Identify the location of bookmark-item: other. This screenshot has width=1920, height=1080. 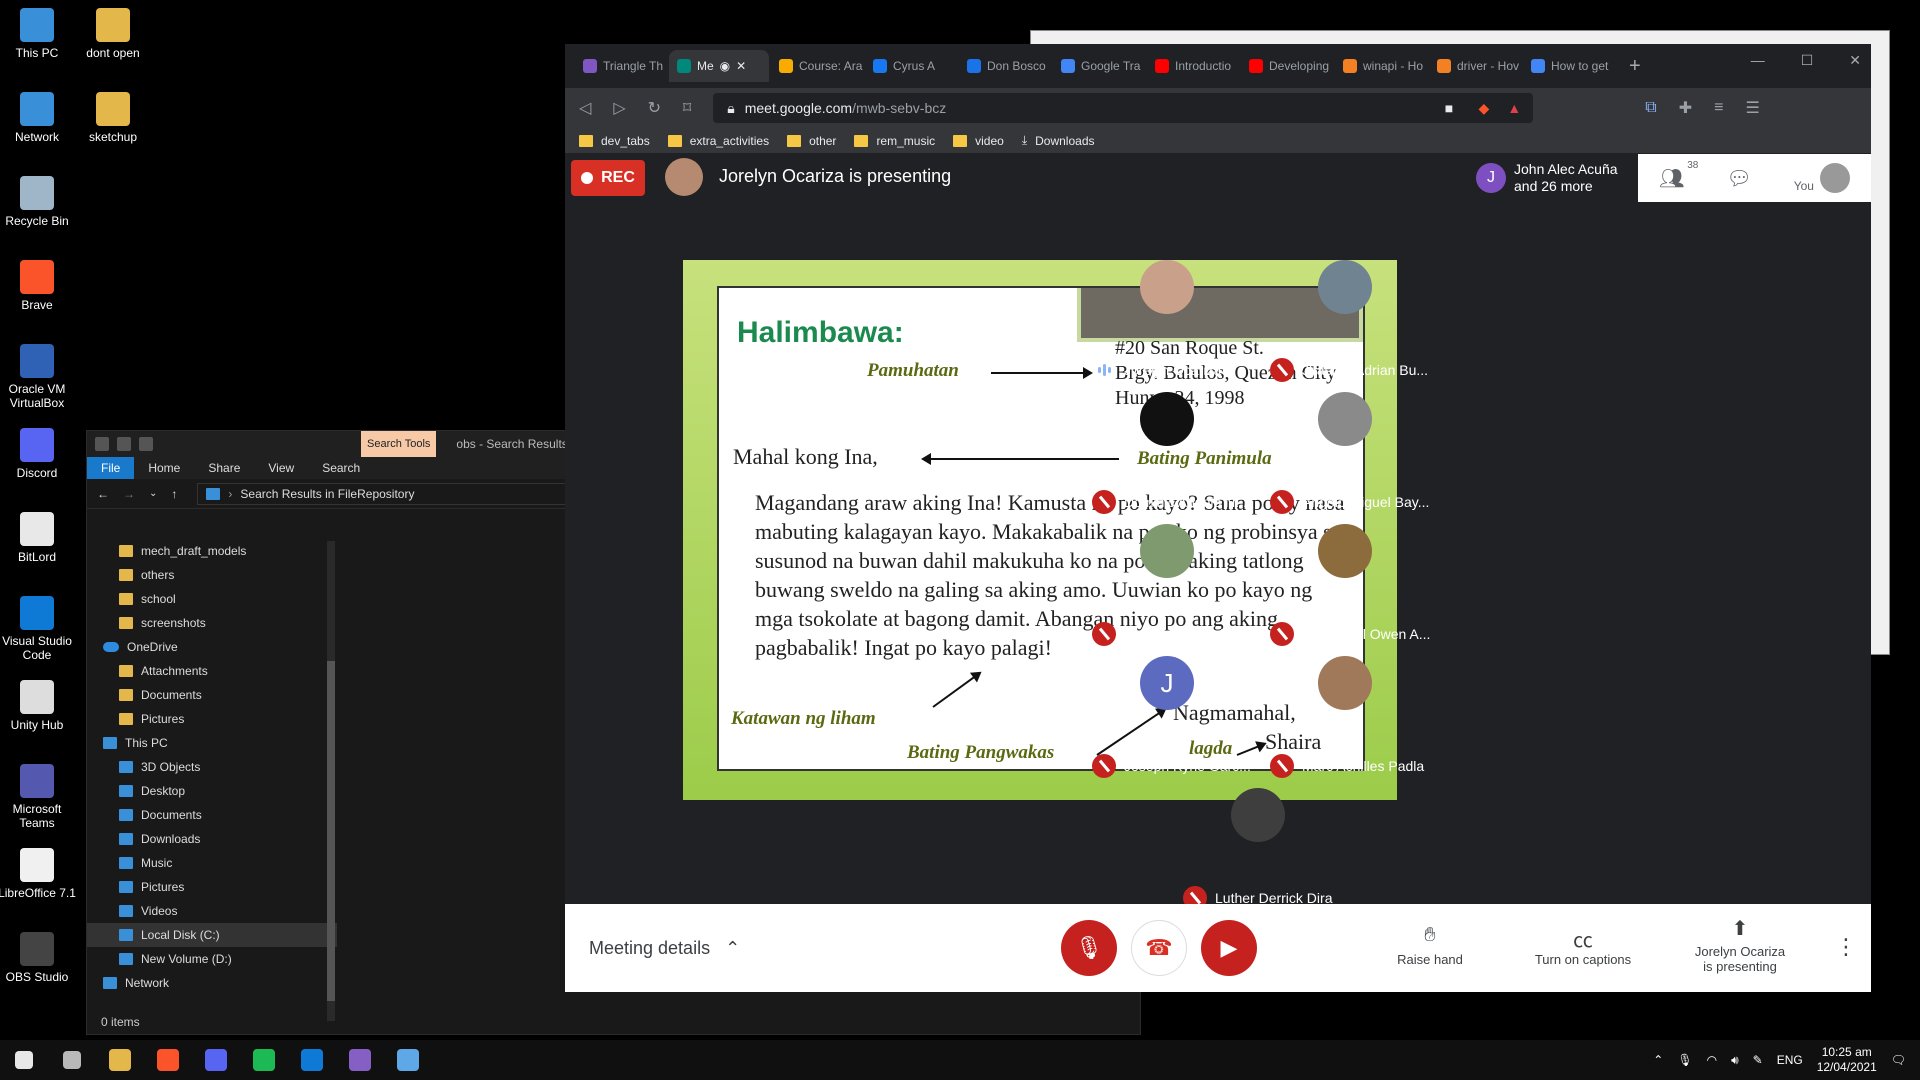
(811, 141).